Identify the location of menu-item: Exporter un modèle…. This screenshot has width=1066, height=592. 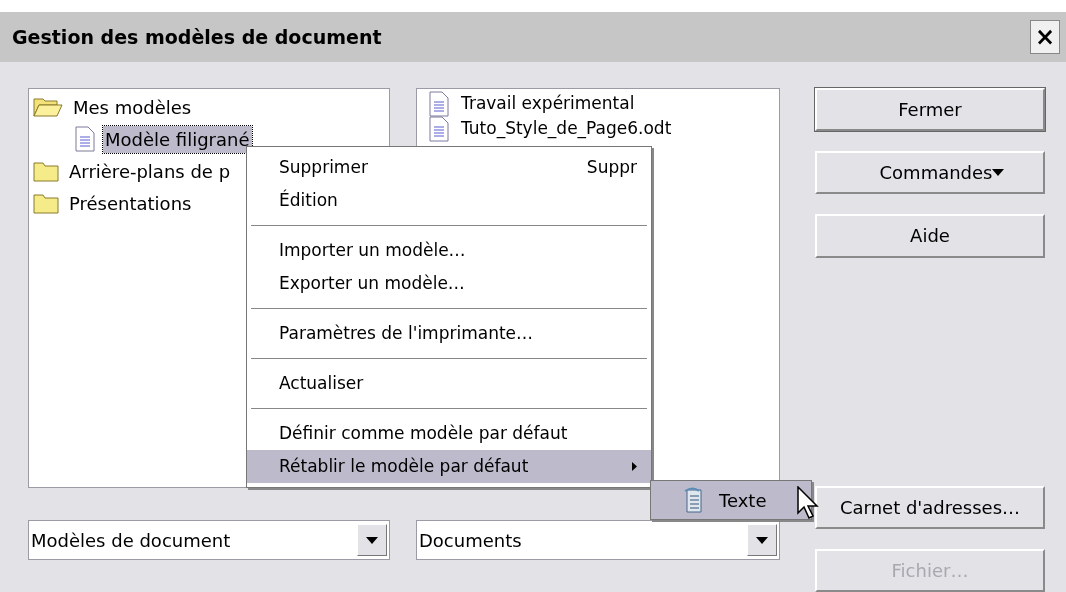
(449, 283).